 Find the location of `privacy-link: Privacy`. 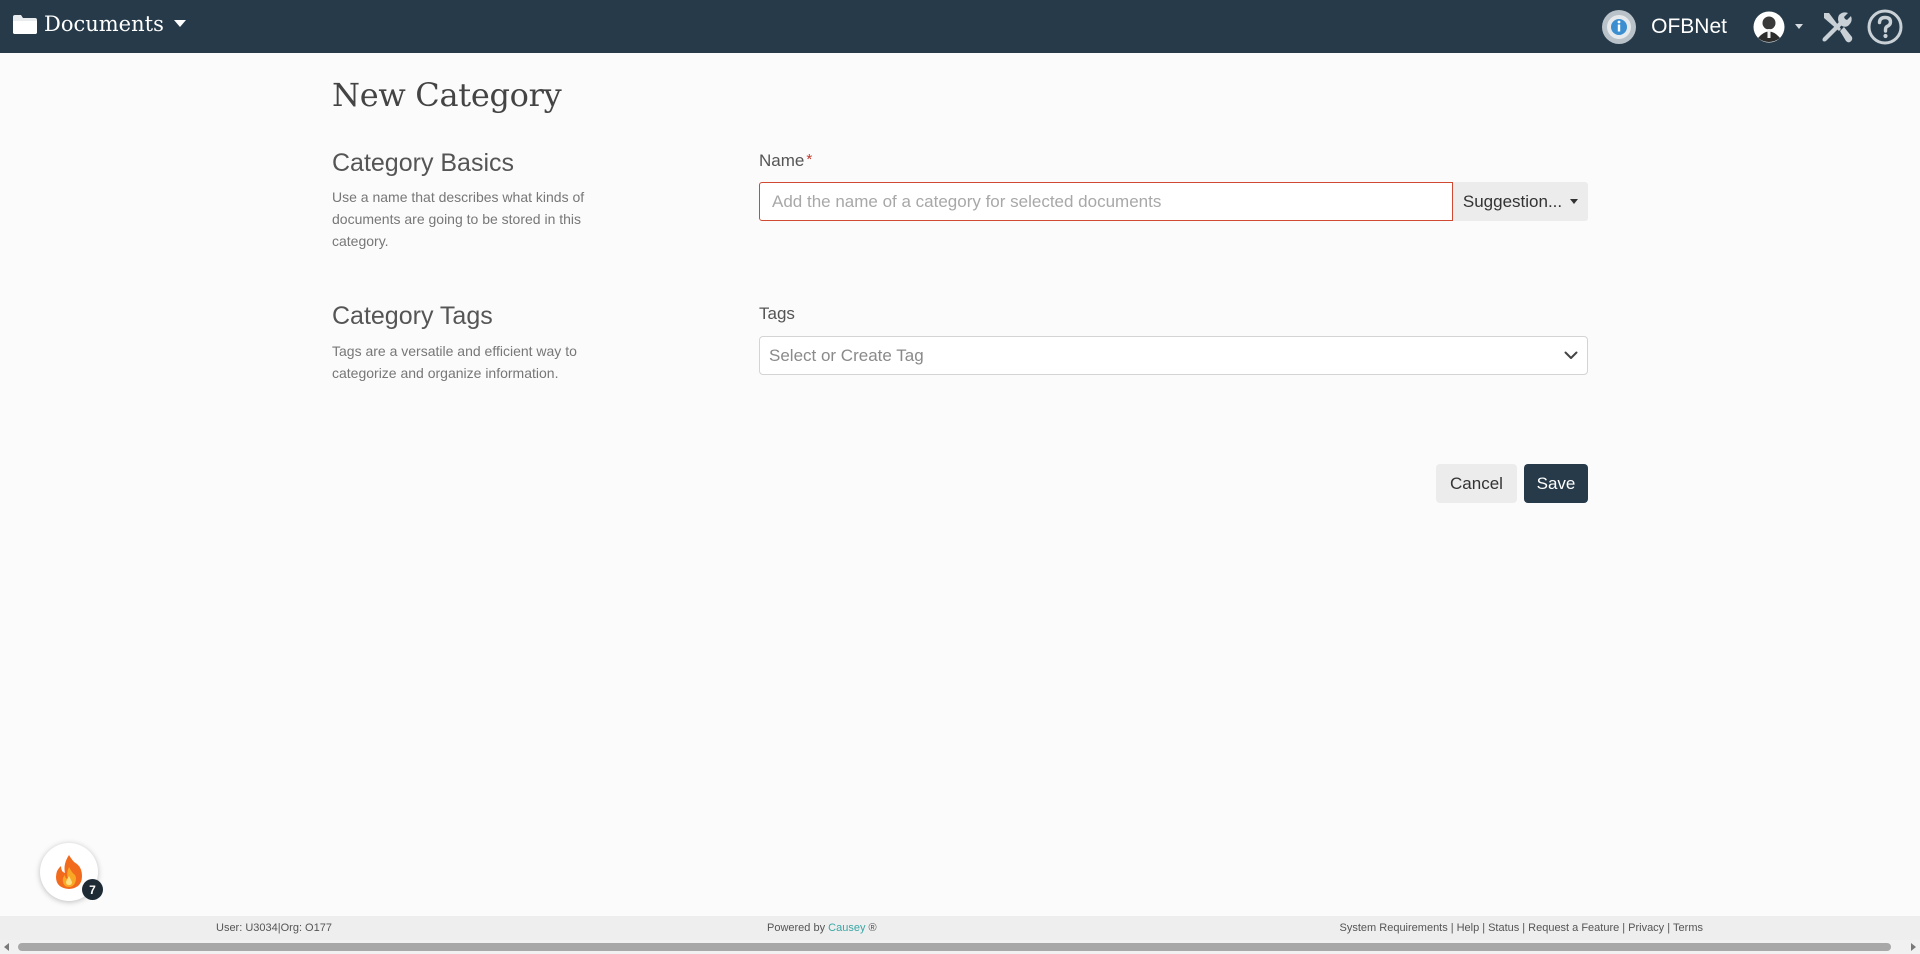

privacy-link: Privacy is located at coordinates (1646, 928).